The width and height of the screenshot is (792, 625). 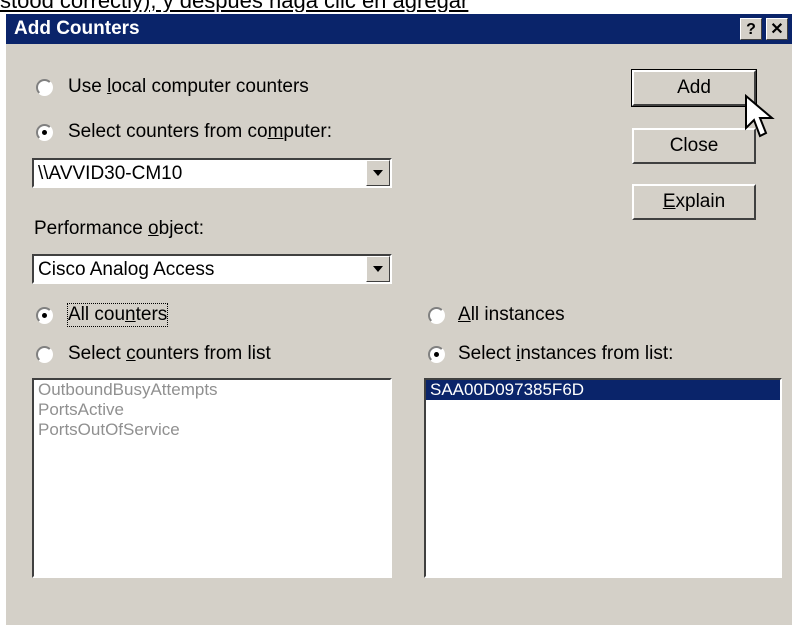 I want to click on all-counters-radio, so click(x=44, y=315).